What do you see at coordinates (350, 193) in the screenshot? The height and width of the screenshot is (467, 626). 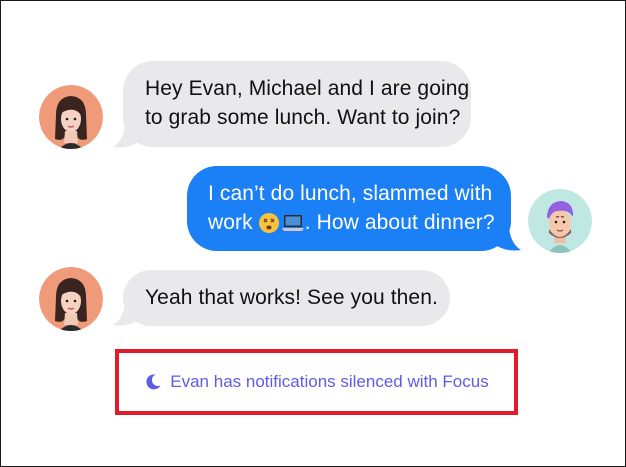 I see `message-text-line: I can’t do lunch, slammed with` at bounding box center [350, 193].